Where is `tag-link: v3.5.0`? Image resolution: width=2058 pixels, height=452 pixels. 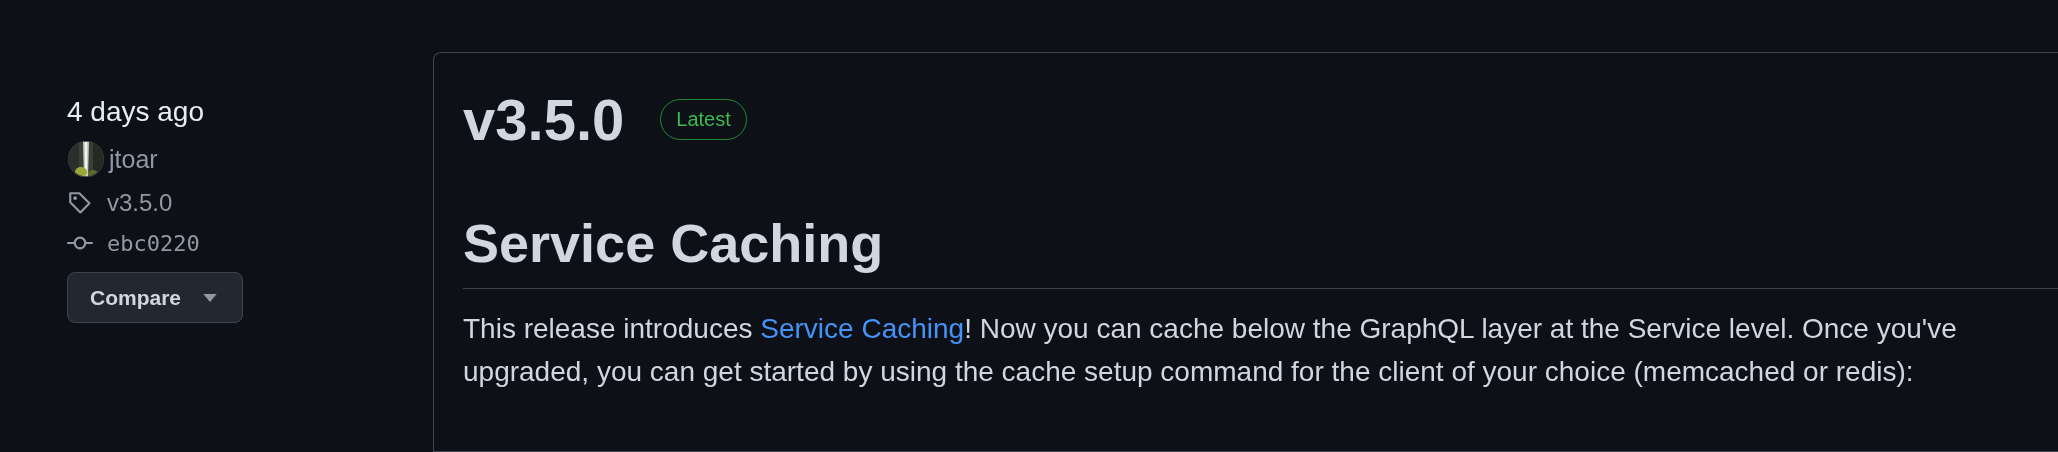 tag-link: v3.5.0 is located at coordinates (140, 203).